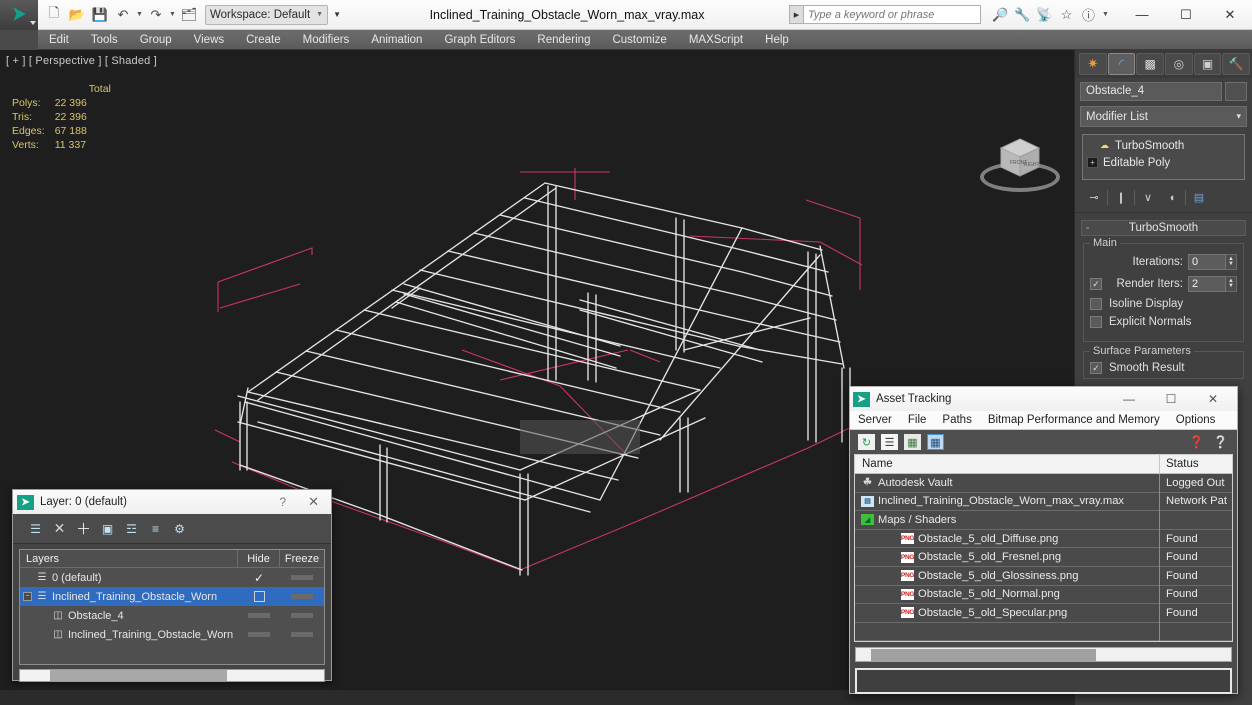  Describe the element at coordinates (337, 14) in the screenshot. I see `workspace-dropdown-button: ▼` at that location.